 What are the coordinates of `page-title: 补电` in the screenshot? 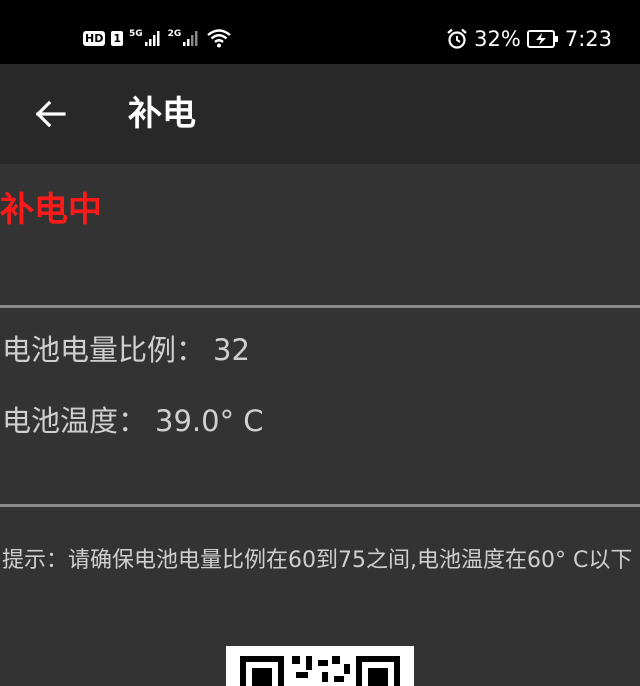 It's located at (162, 114).